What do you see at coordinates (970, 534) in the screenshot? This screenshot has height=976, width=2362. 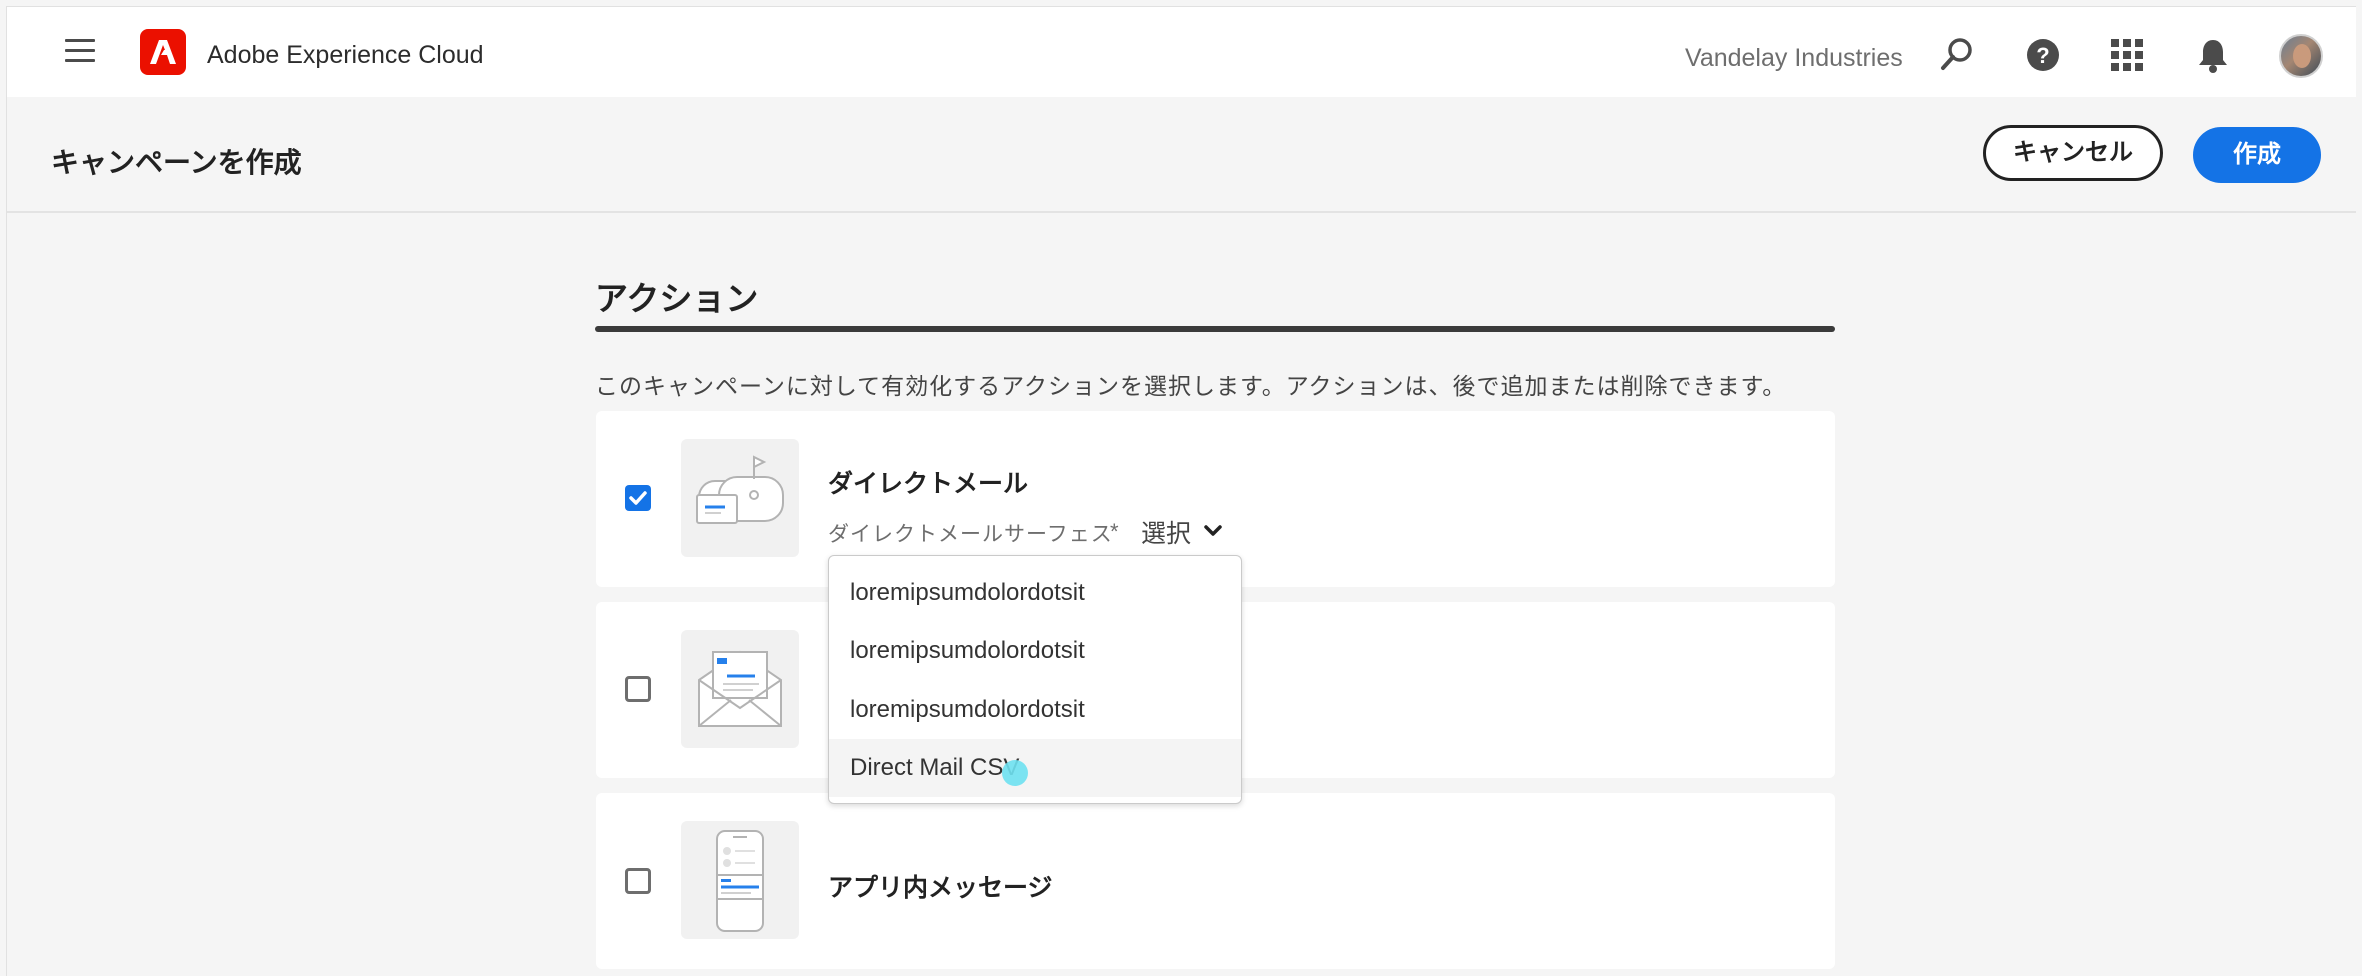 I see `direct-mail-surface-label: ダイレクトメールサーフェス` at bounding box center [970, 534].